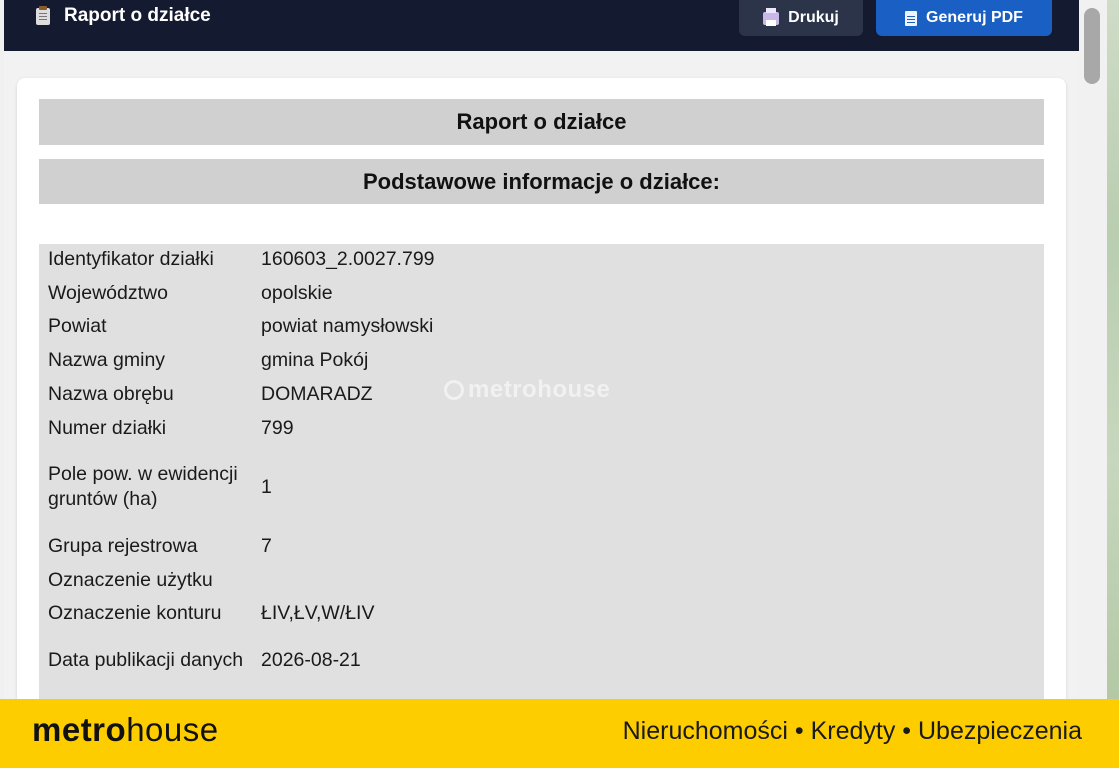  I want to click on row-value: opolskie, so click(297, 293).